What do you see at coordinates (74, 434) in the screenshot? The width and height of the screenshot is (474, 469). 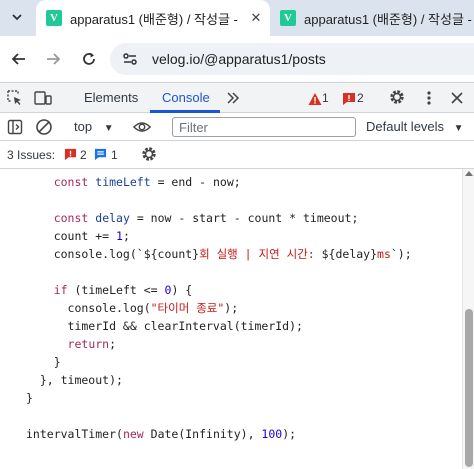 I see `code-token: intervalTimer(` at bounding box center [74, 434].